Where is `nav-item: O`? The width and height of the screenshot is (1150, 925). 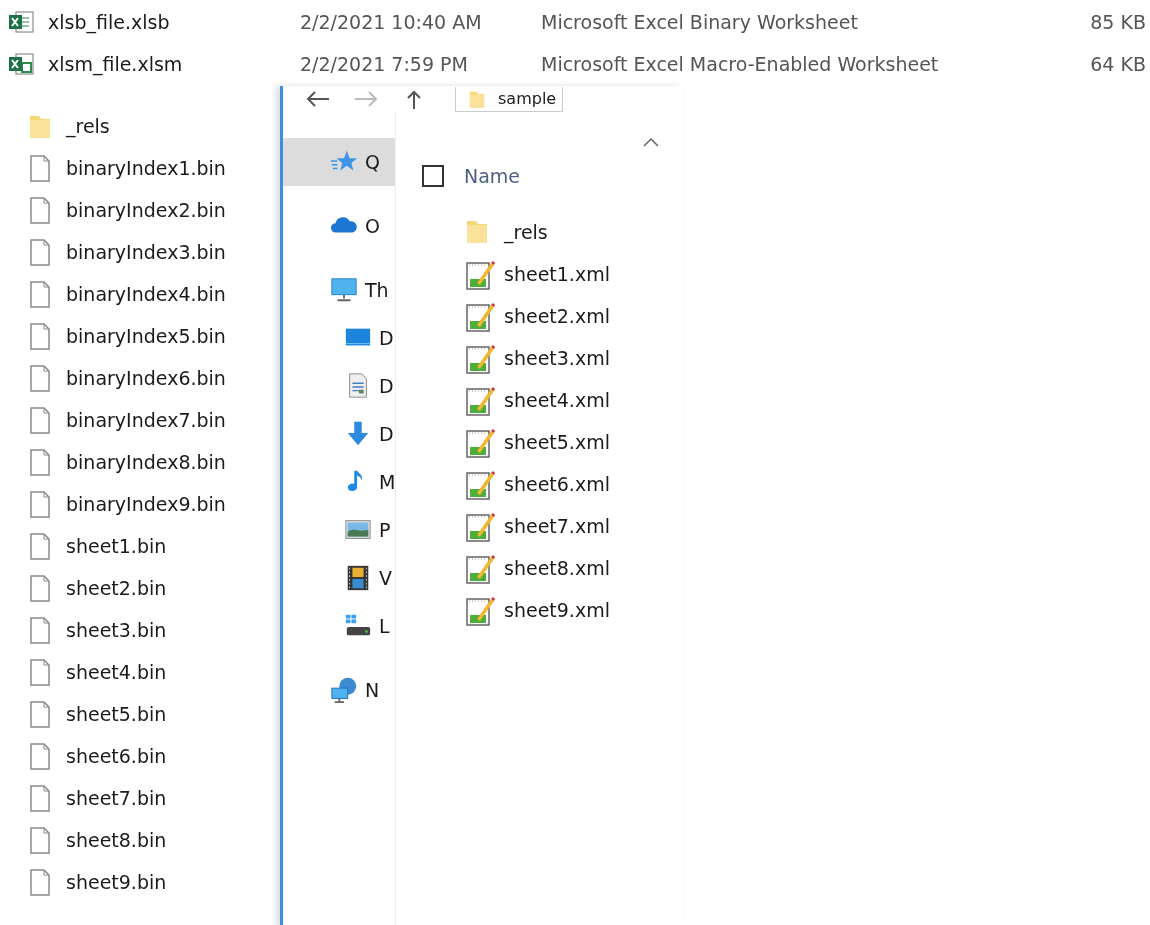 nav-item: O is located at coordinates (339, 226).